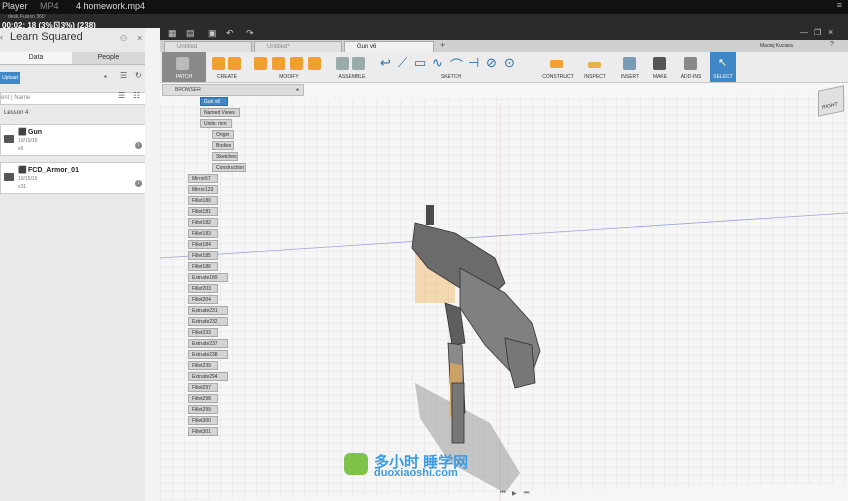 The width and height of the screenshot is (848, 501). I want to click on sketch-menu: ↩ ⟋ ▭ ∿ ⌒ ⊣ ⊘ ⊙ SKETCH, so click(451, 67).